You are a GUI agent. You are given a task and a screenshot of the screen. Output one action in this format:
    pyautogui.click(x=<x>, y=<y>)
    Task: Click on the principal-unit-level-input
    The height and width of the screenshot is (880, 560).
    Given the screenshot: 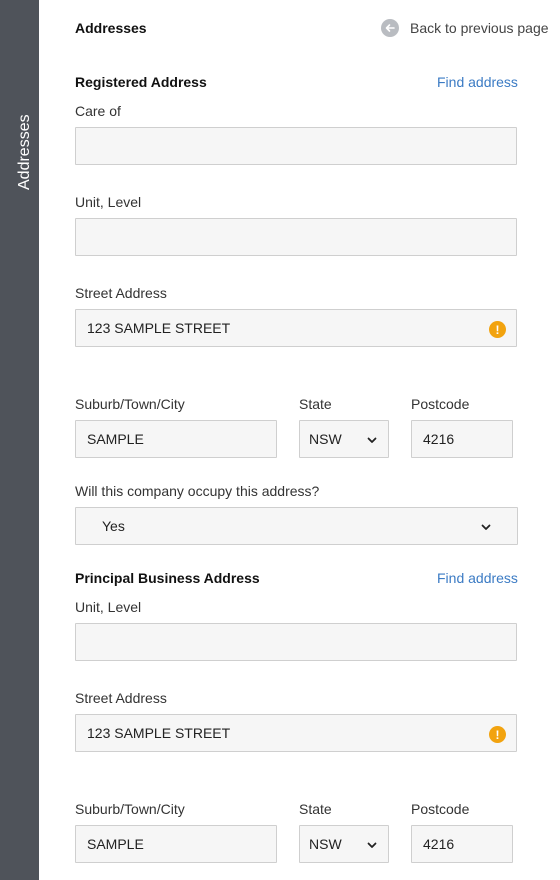 What is the action you would take?
    pyautogui.click(x=296, y=642)
    